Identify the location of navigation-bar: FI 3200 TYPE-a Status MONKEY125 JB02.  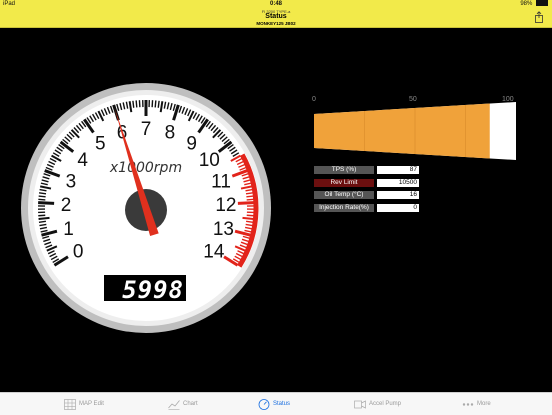
(276, 18).